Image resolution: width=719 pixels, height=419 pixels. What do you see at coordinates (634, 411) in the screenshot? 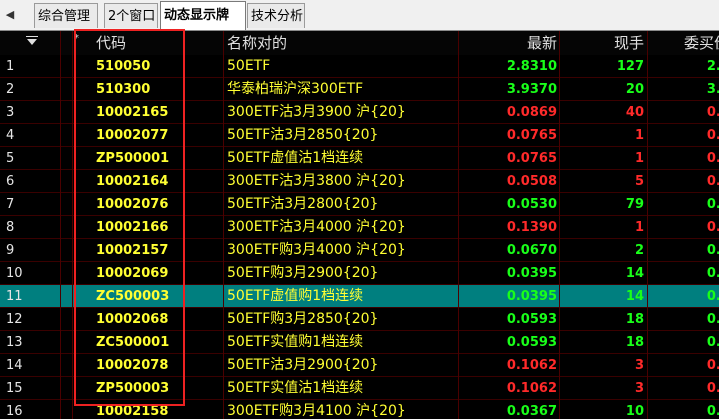
I see `row-volume: 10` at bounding box center [634, 411].